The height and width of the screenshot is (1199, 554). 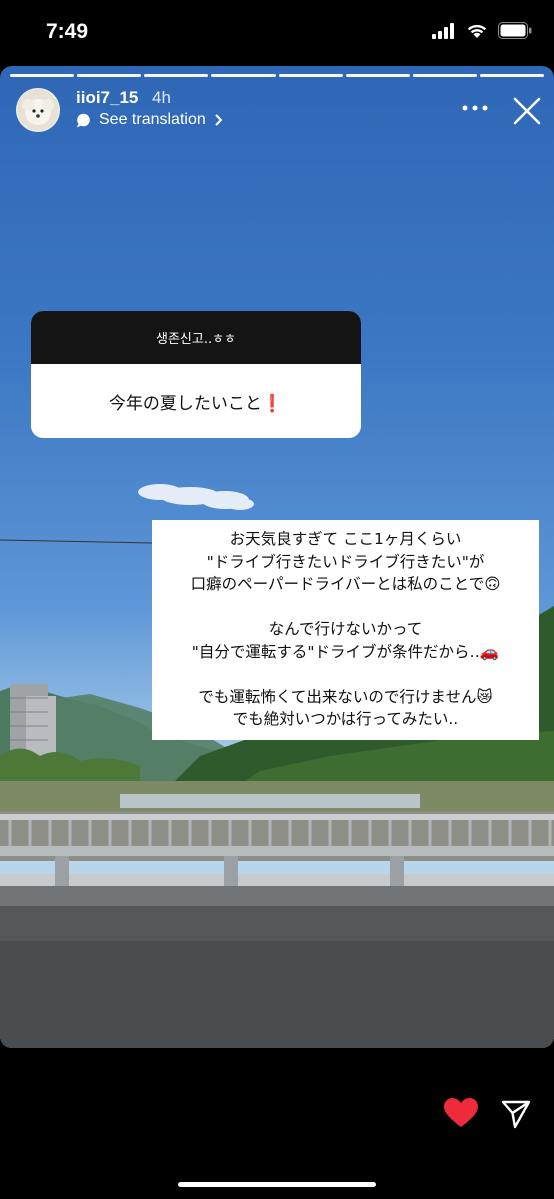 What do you see at coordinates (515, 30) in the screenshot?
I see `battery-icon` at bounding box center [515, 30].